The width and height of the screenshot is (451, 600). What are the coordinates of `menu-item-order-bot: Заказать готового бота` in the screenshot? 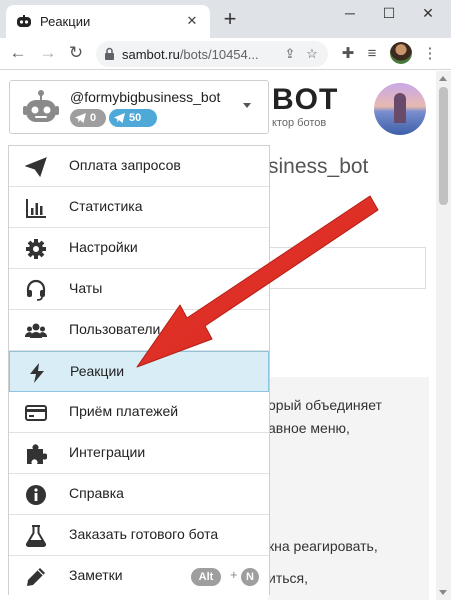 It's located at (139, 535).